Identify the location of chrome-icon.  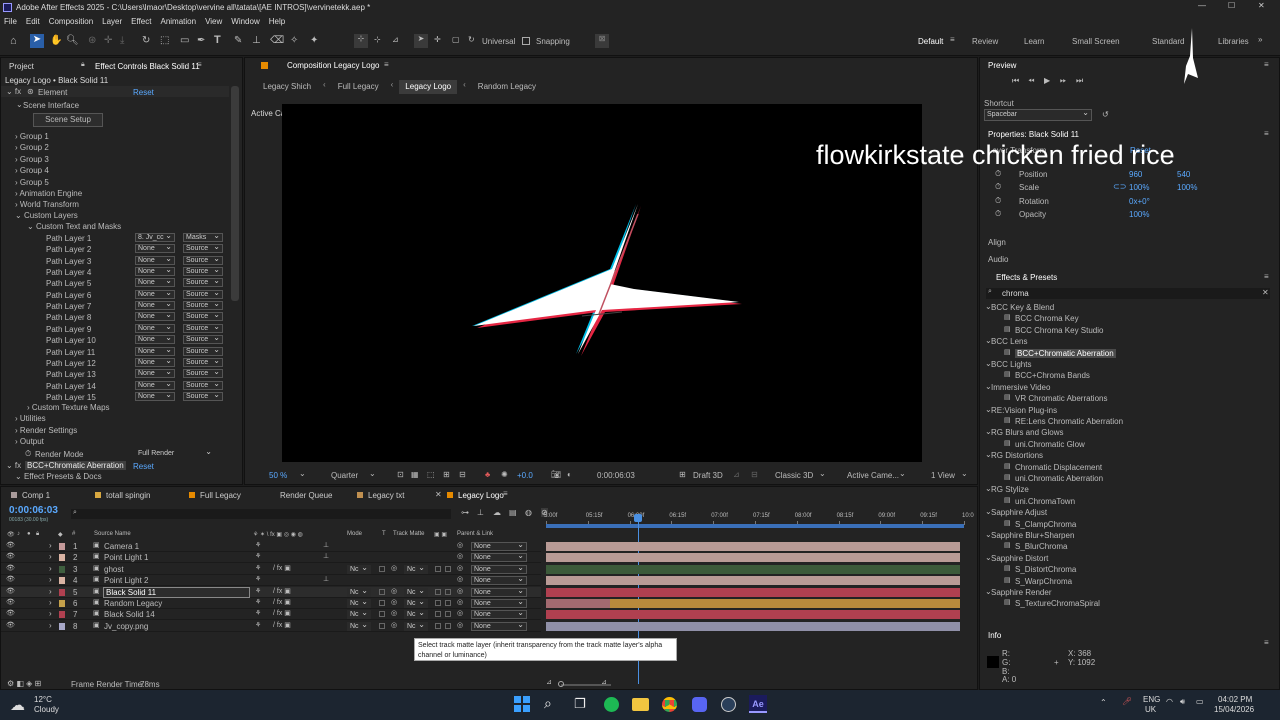
(669, 704).